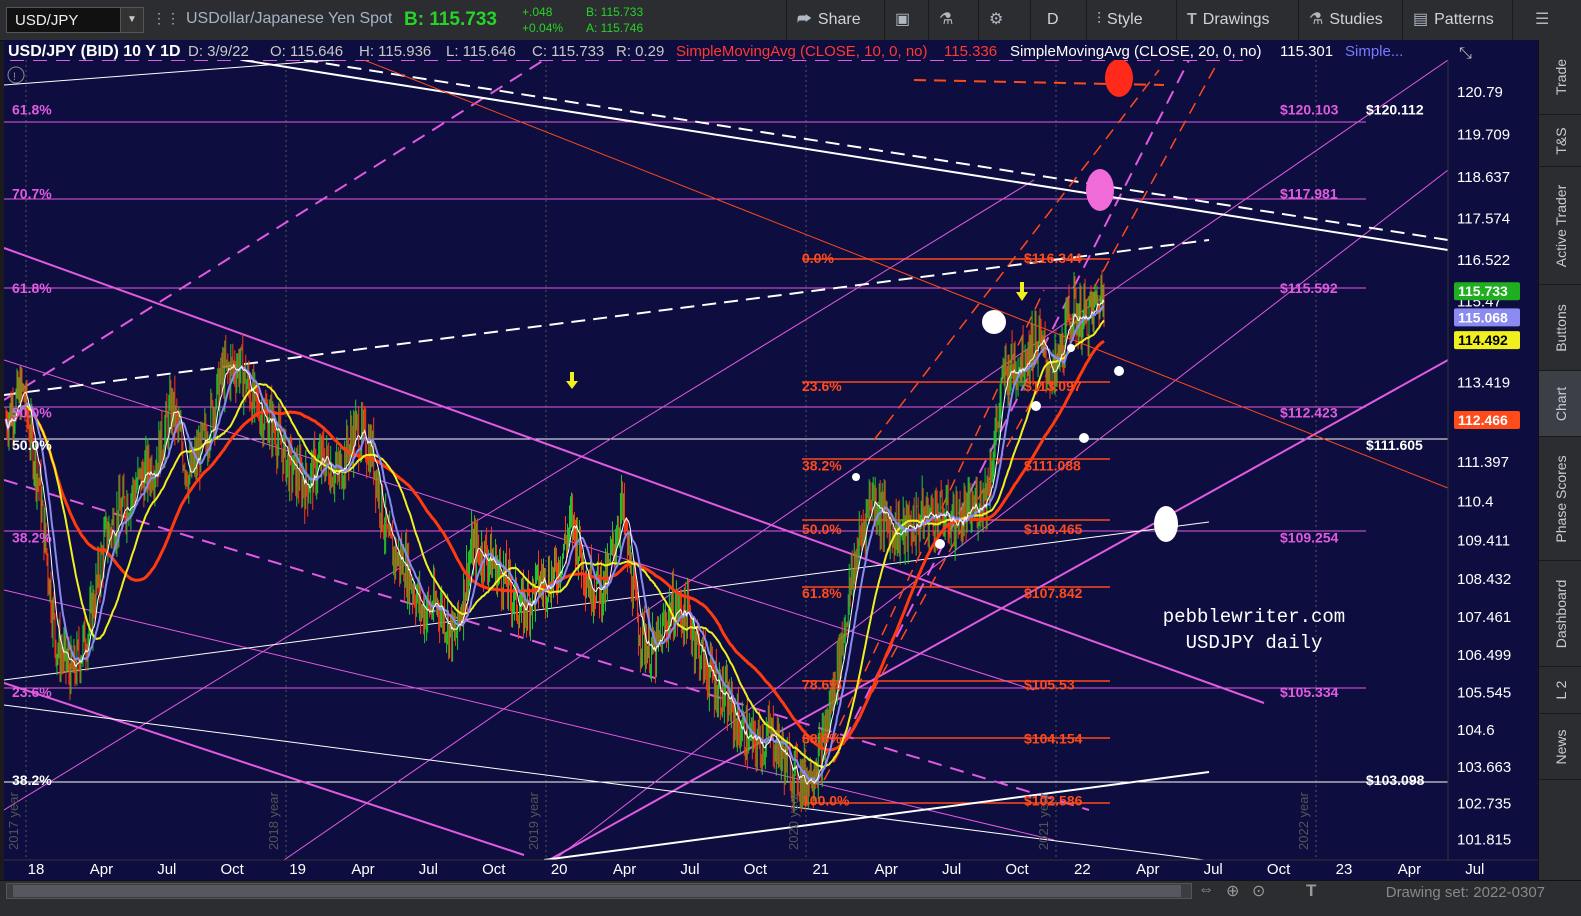 This screenshot has width=1581, height=916. I want to click on x-tick-label: 22, so click(1082, 869).